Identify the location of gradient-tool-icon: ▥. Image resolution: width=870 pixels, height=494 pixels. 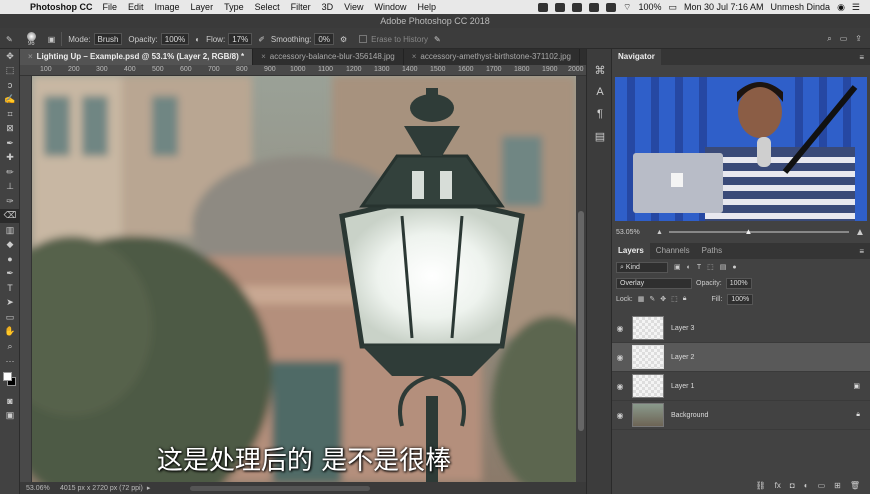
(10, 230).